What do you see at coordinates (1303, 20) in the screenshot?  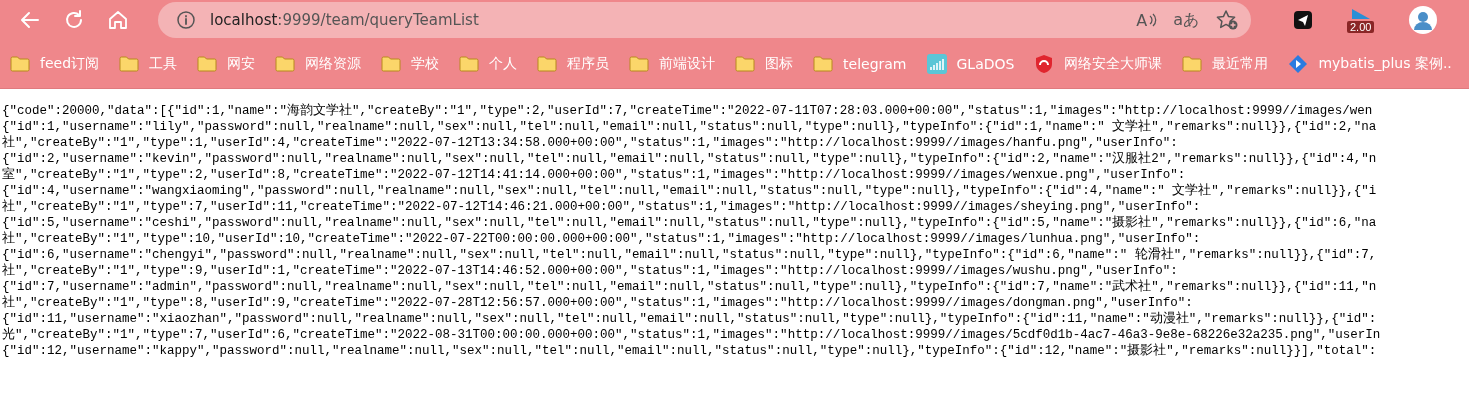 I see `paper-plane-extension-icon` at bounding box center [1303, 20].